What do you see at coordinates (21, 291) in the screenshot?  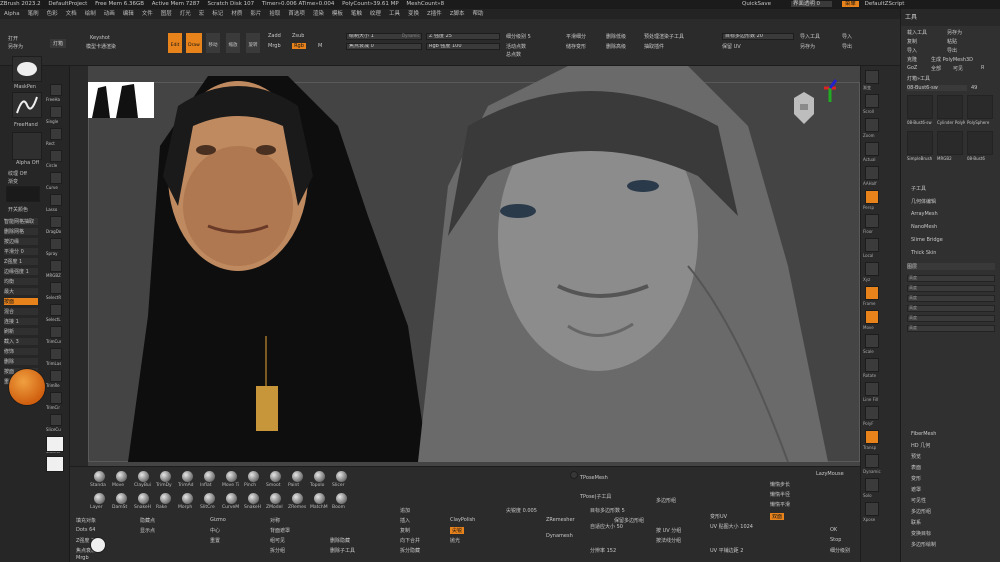 I see `left-tray-row: 最大` at bounding box center [21, 291].